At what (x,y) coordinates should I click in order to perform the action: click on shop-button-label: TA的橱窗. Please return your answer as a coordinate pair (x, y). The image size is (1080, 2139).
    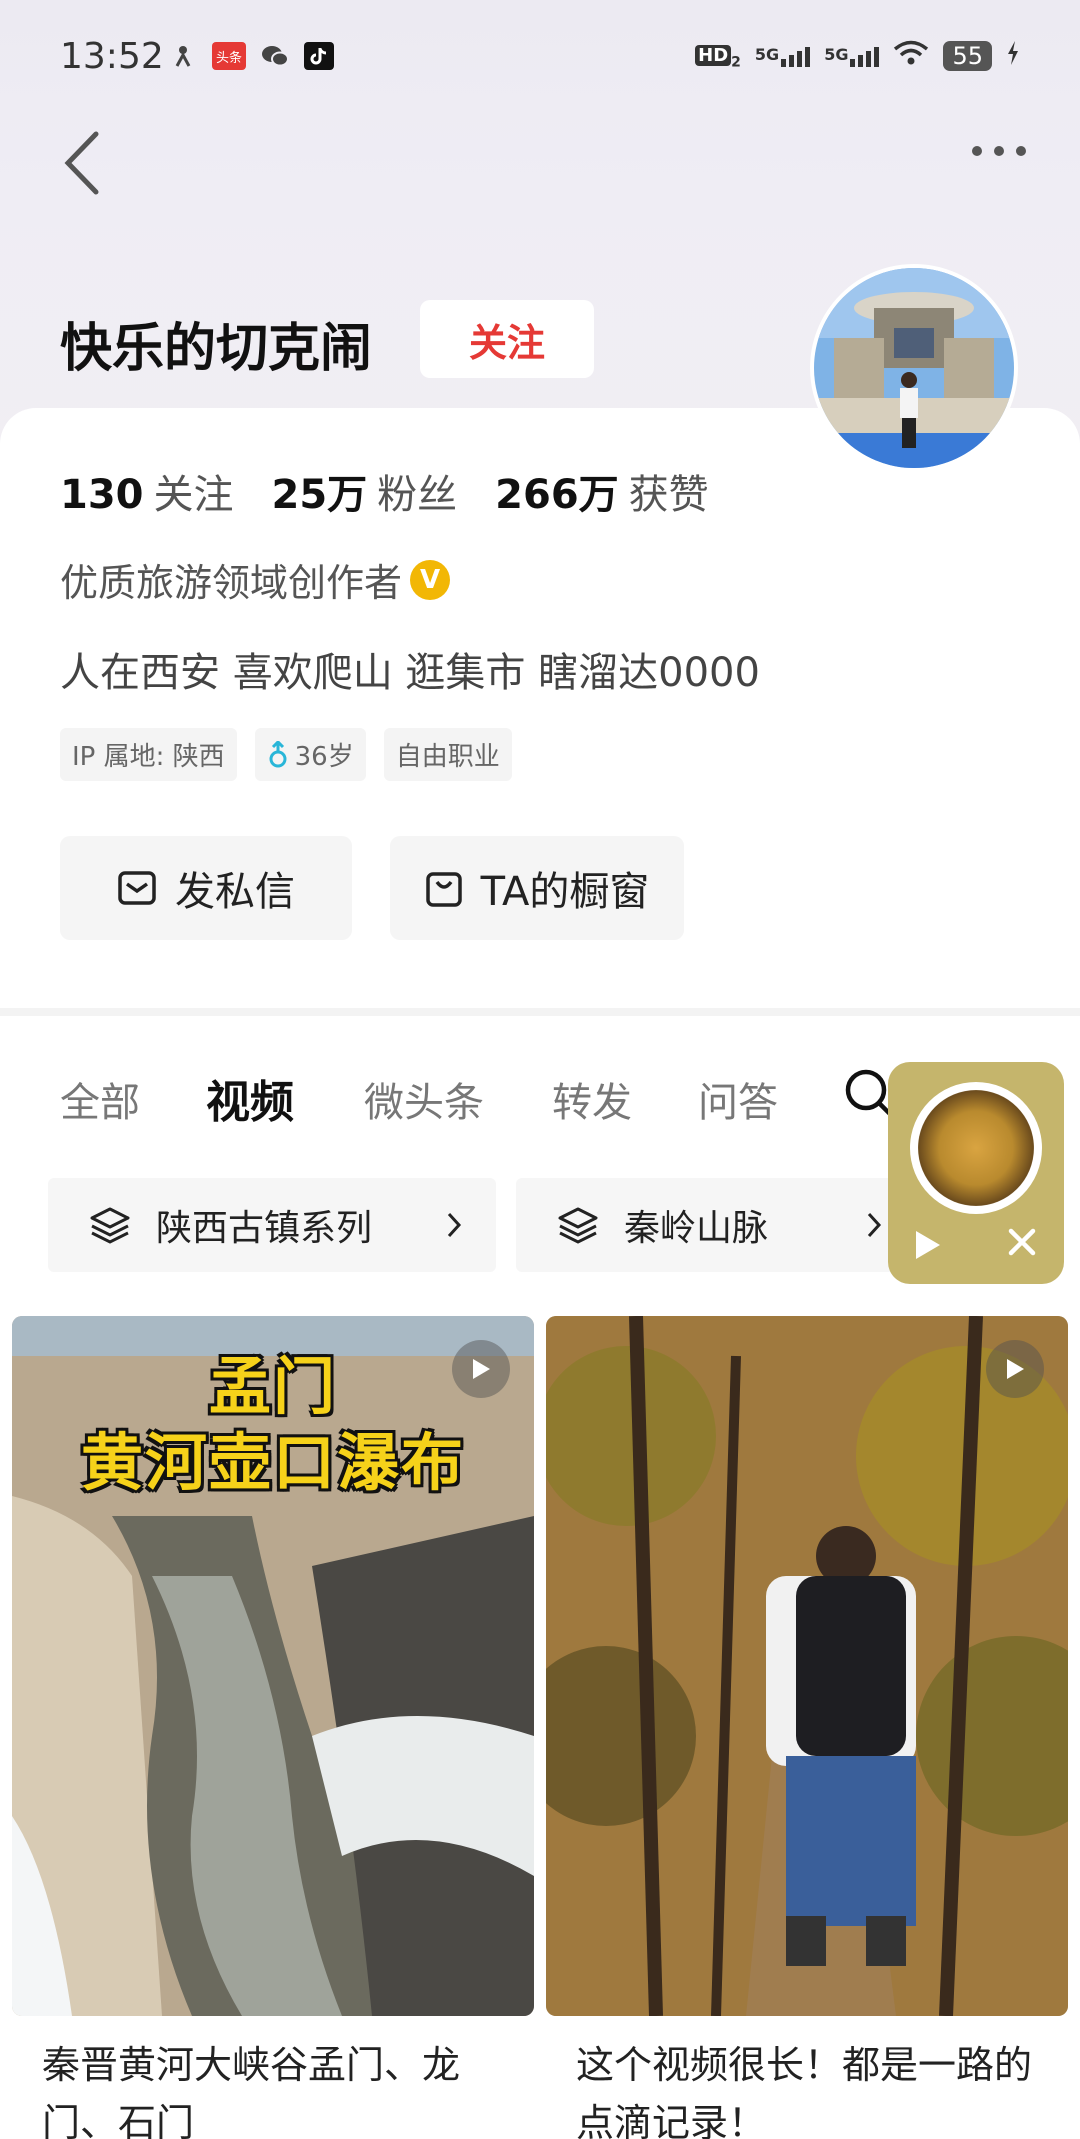
    Looking at the image, I should click on (565, 892).